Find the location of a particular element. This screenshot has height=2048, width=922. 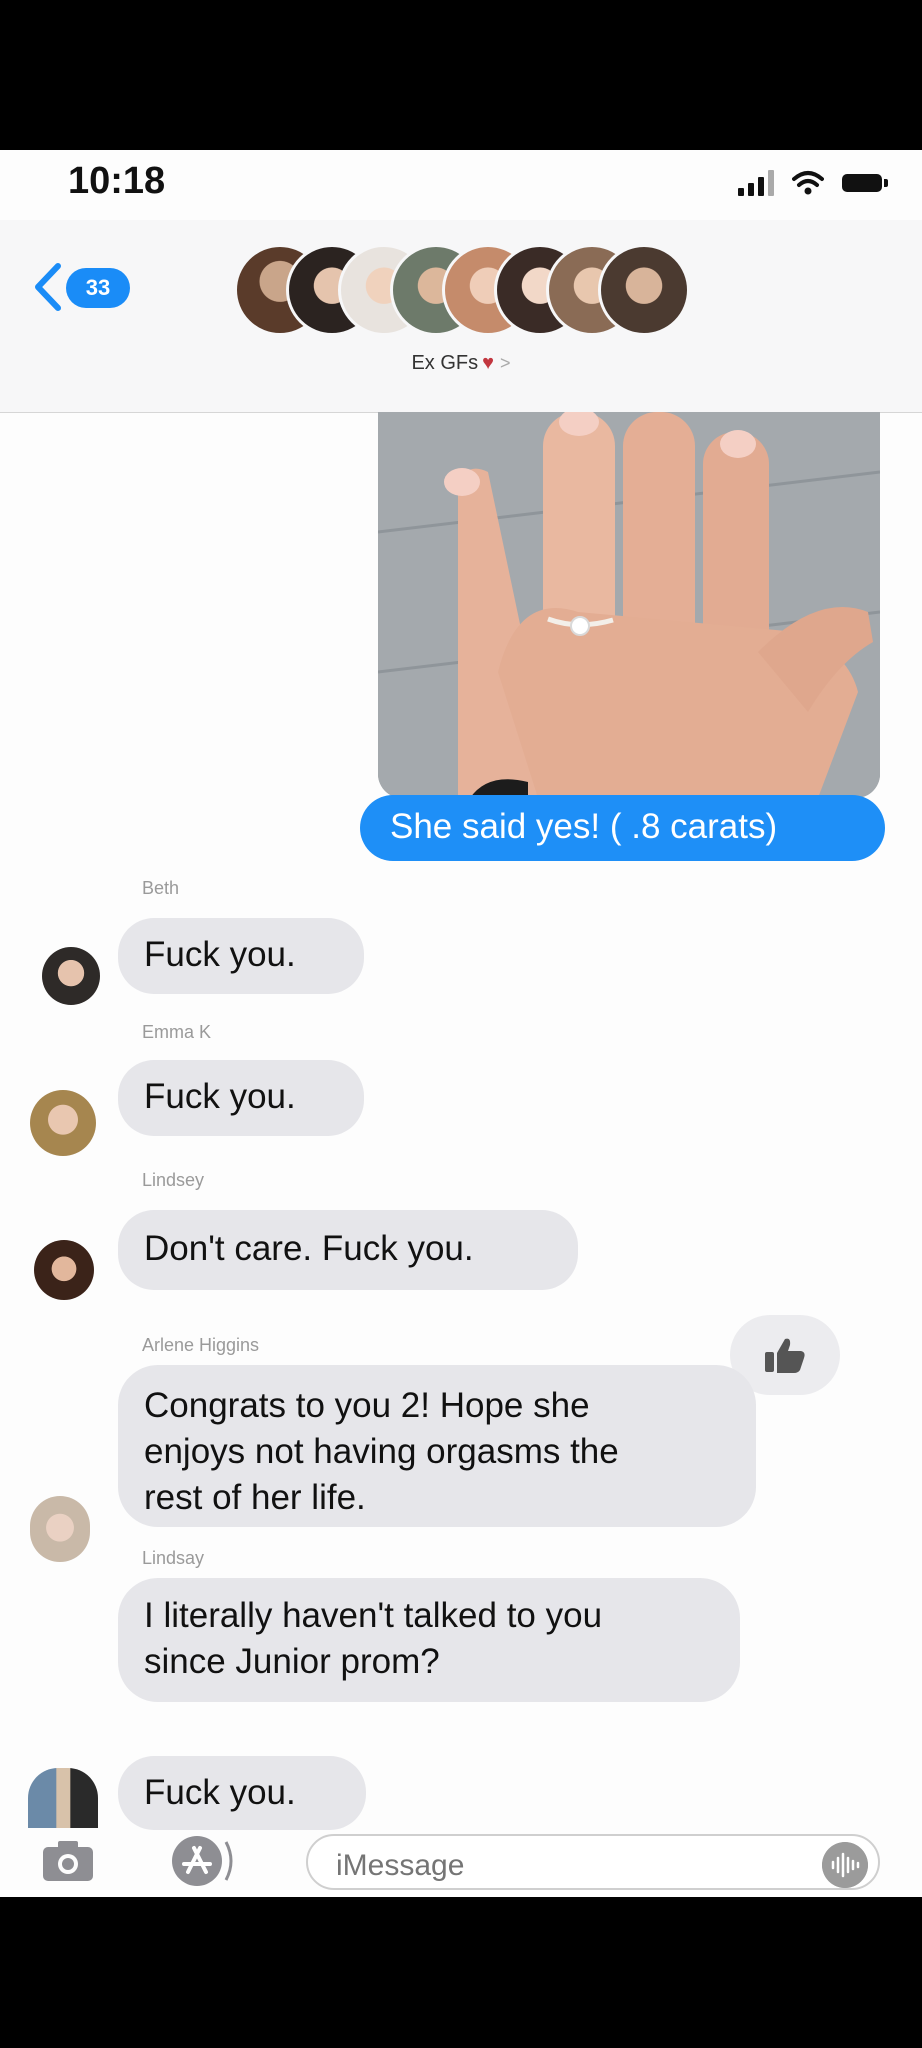

message-text-line: rest of her life. is located at coordinates (255, 1497).